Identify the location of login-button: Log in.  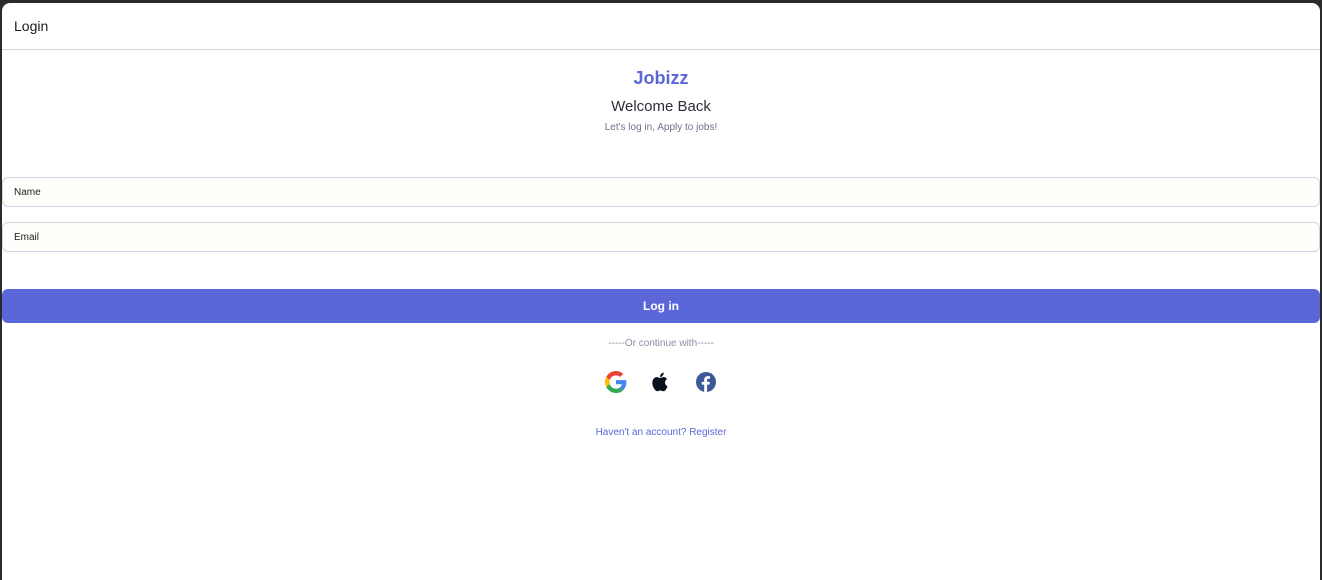
(661, 306).